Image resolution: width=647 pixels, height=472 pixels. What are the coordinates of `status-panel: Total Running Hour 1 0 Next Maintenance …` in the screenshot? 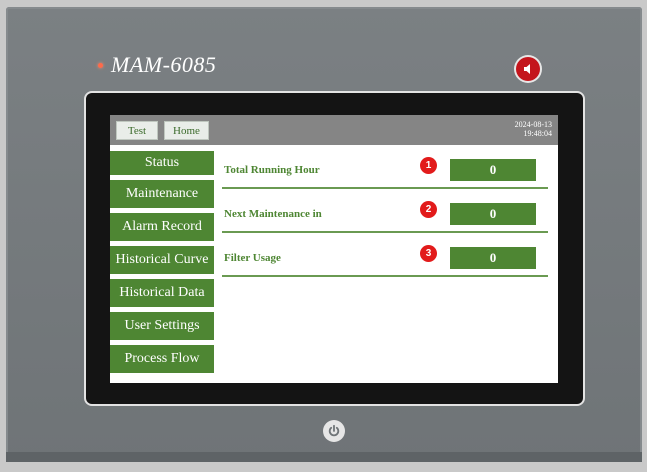 It's located at (385, 217).